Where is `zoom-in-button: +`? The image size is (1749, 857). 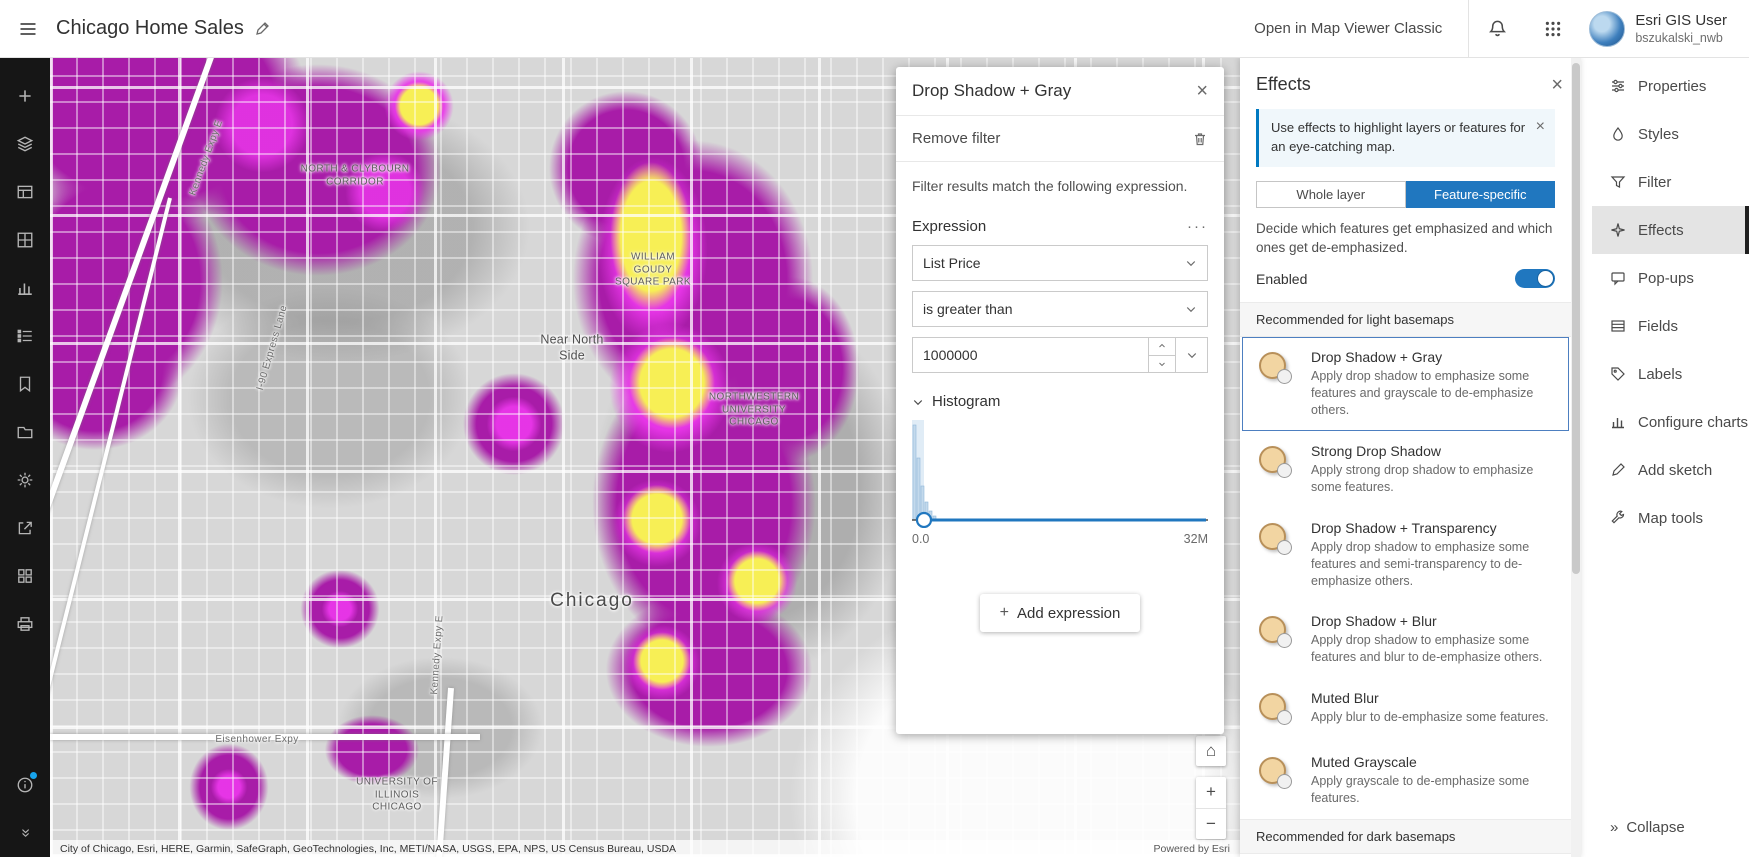
zoom-in-button: + is located at coordinates (1211, 792).